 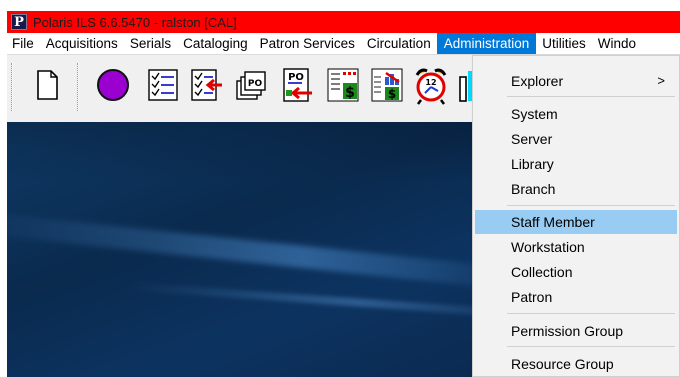 What do you see at coordinates (12, 87) in the screenshot?
I see `toolbar-grip` at bounding box center [12, 87].